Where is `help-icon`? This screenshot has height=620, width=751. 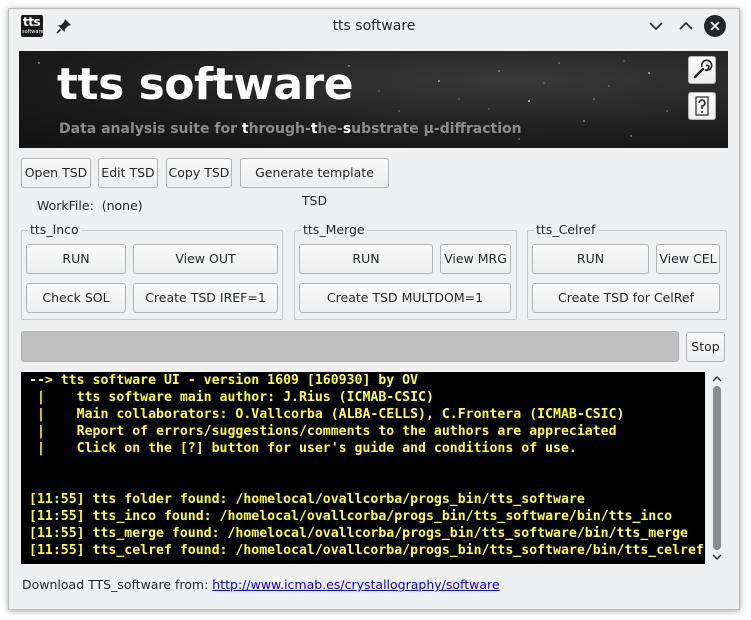 help-icon is located at coordinates (702, 106).